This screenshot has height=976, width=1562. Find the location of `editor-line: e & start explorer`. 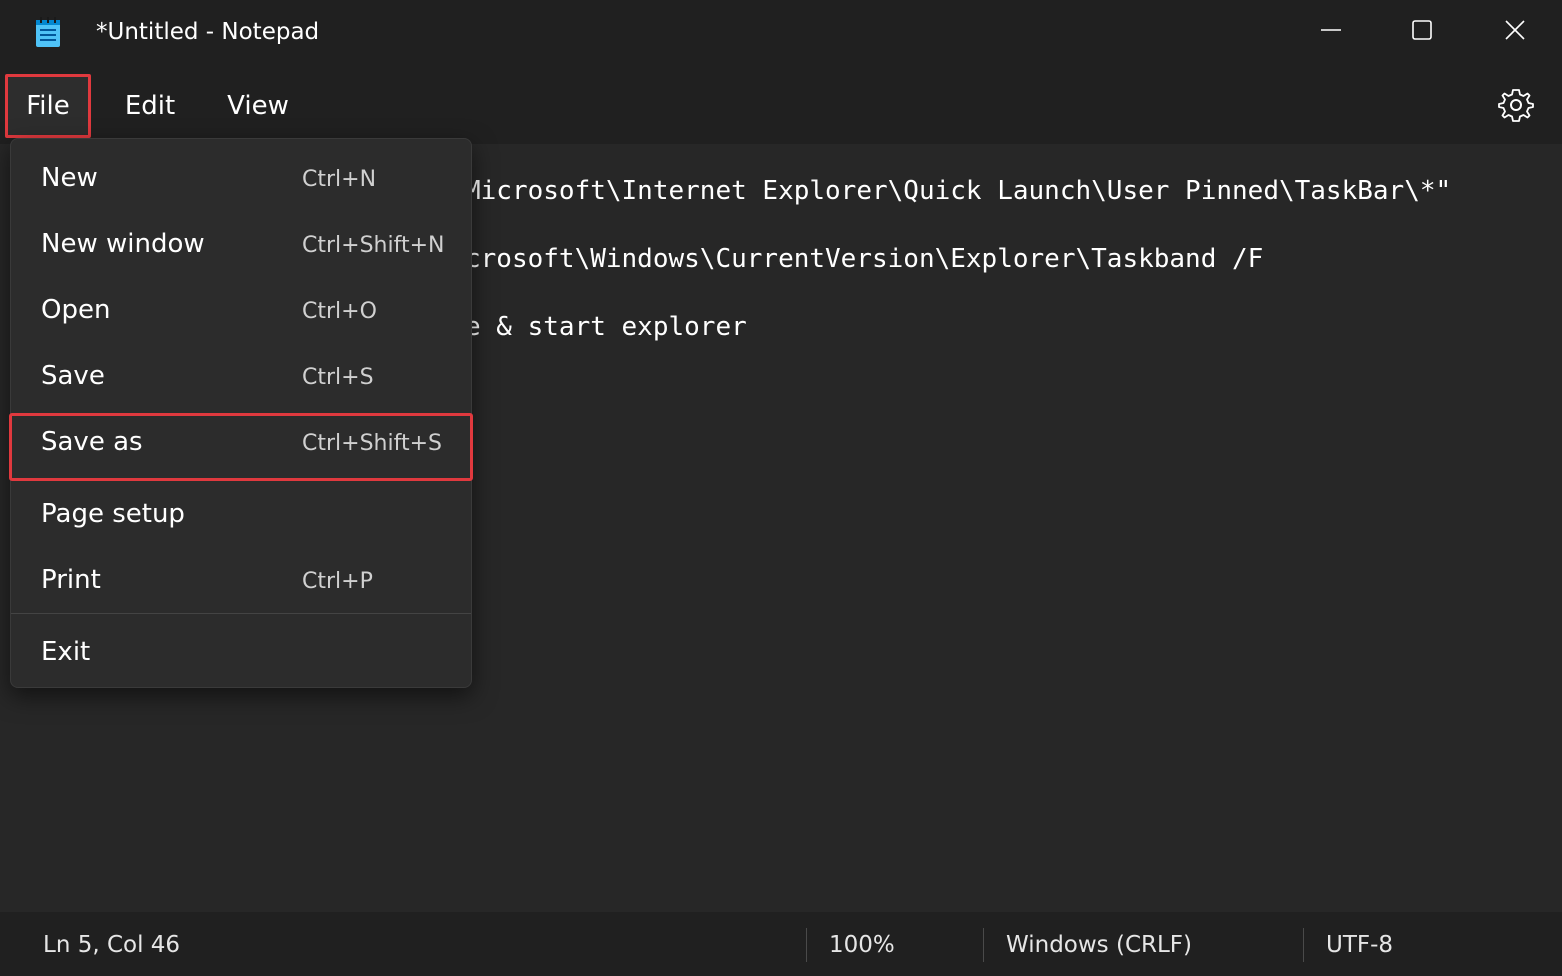

editor-line: e & start explorer is located at coordinates (606, 327).